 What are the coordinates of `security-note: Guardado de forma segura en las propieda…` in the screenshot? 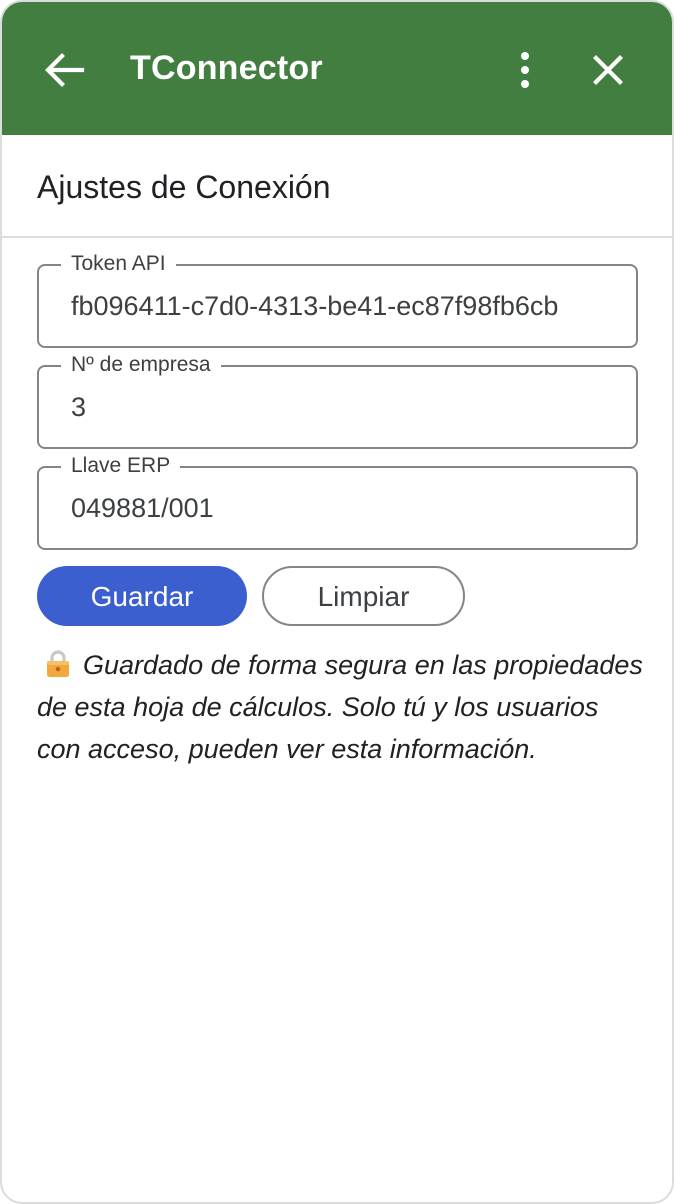 It's located at (342, 707).